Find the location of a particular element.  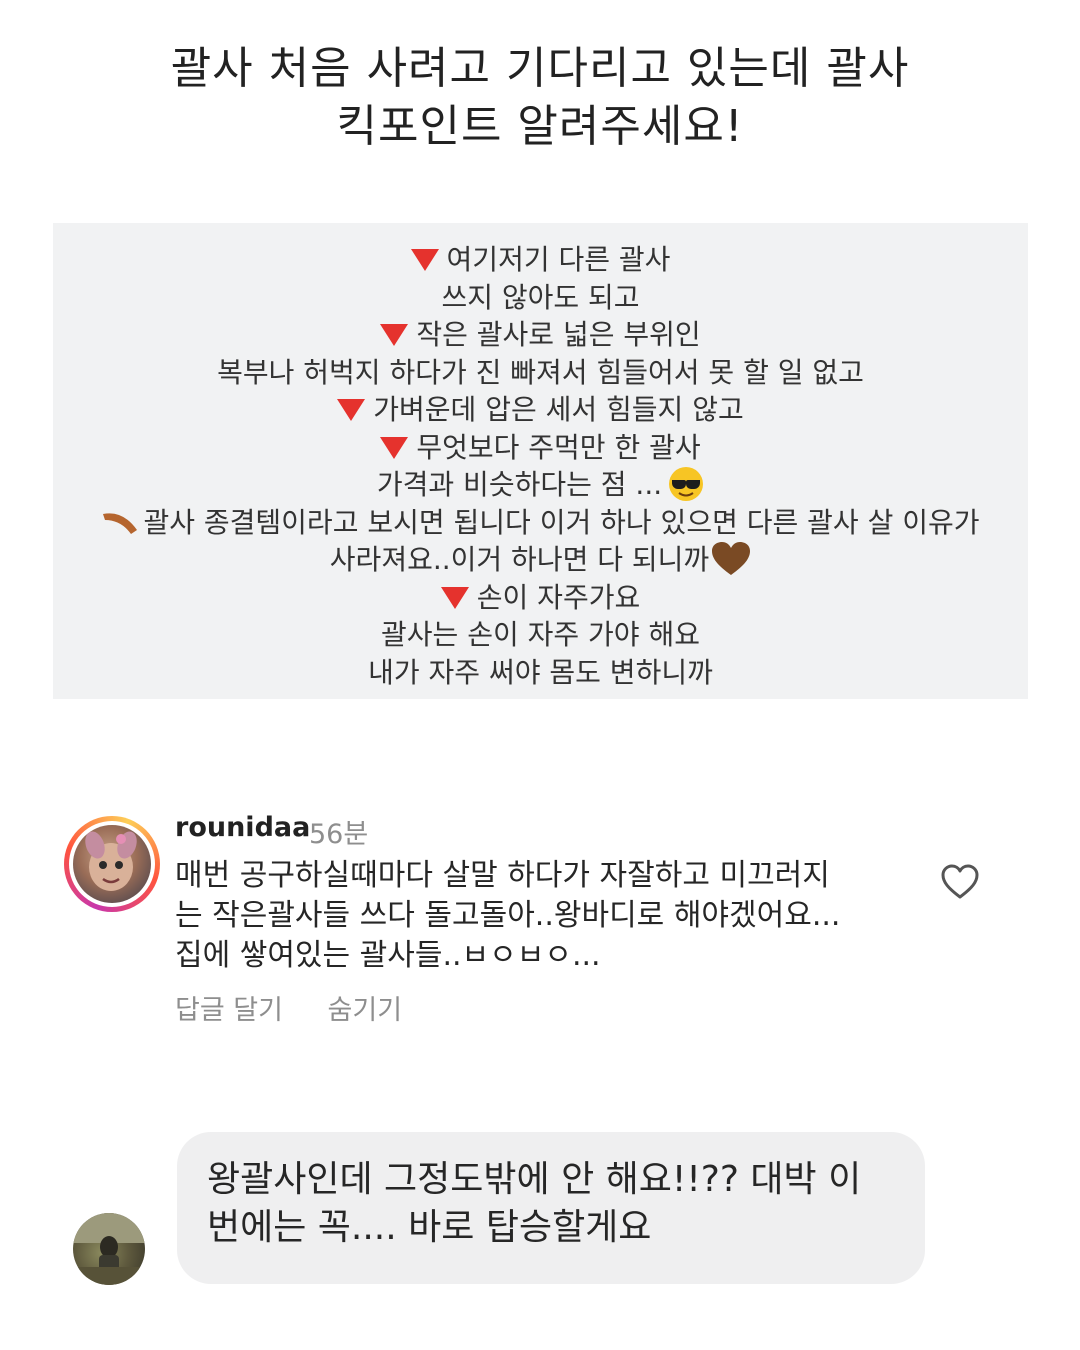

answer-line: 여기저기 다른 괄사 is located at coordinates (540, 260).